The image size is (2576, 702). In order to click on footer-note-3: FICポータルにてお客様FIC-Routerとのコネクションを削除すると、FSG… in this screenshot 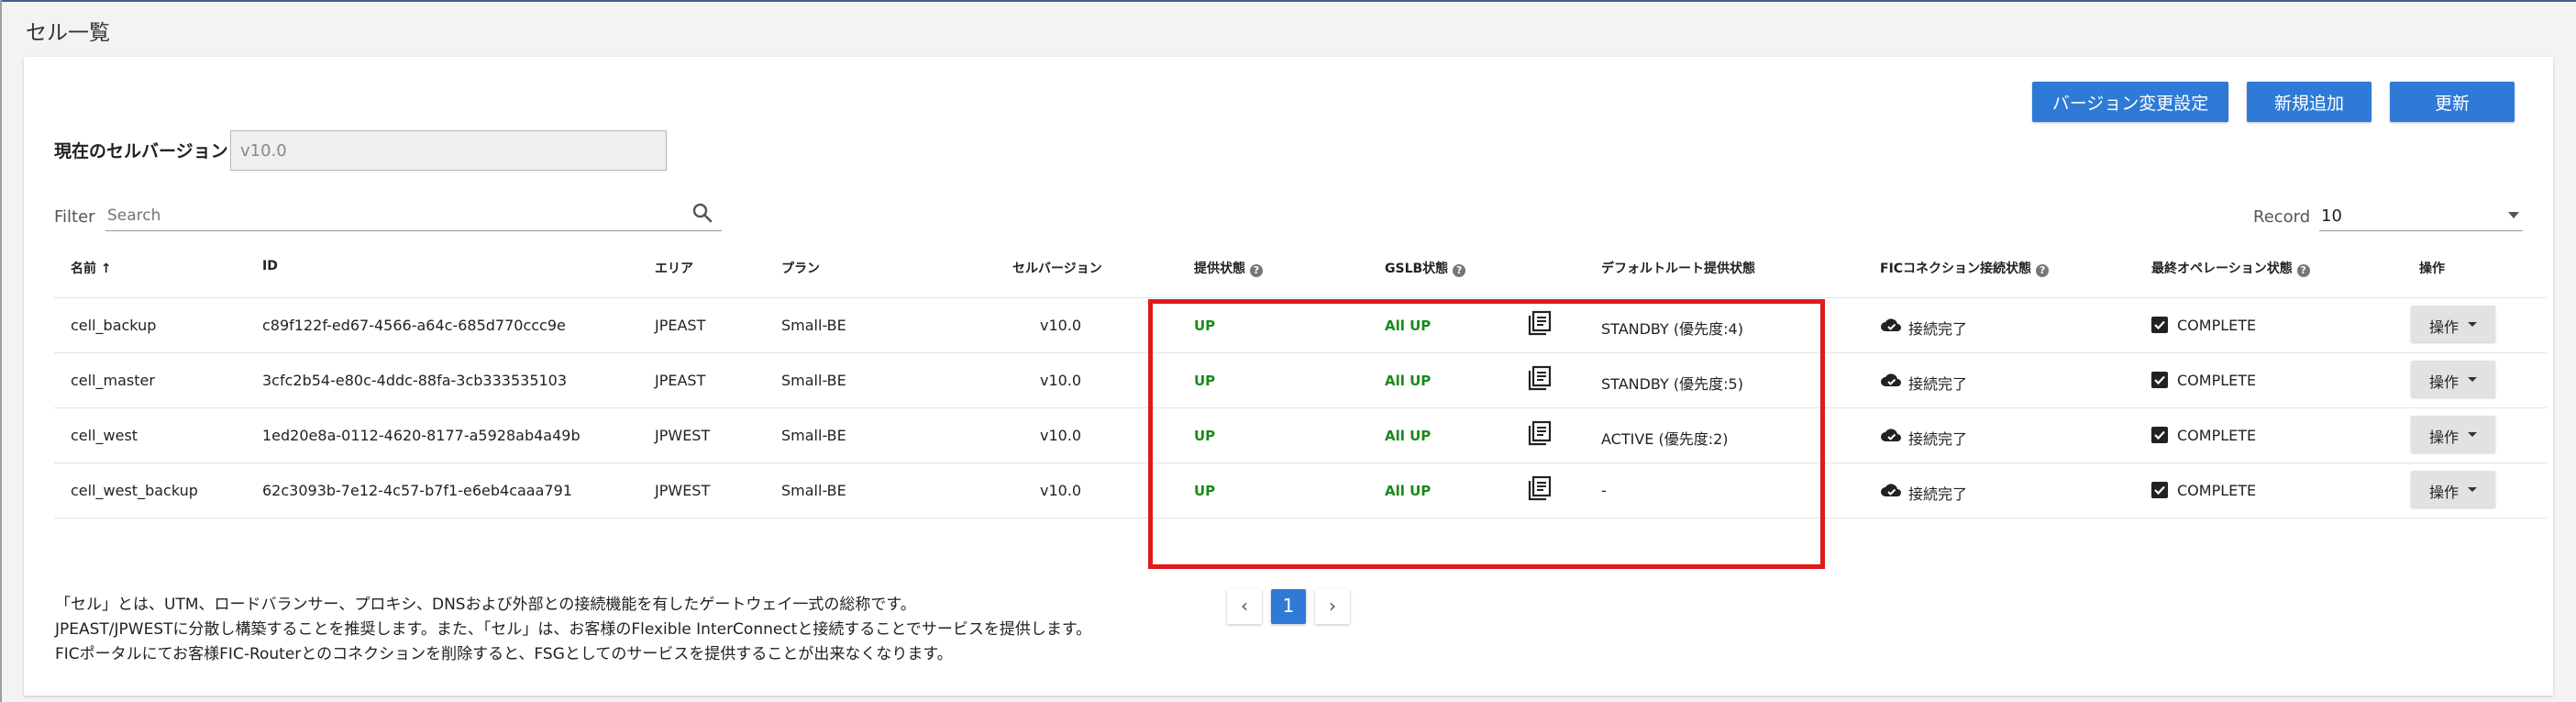, I will do `click(504, 654)`.